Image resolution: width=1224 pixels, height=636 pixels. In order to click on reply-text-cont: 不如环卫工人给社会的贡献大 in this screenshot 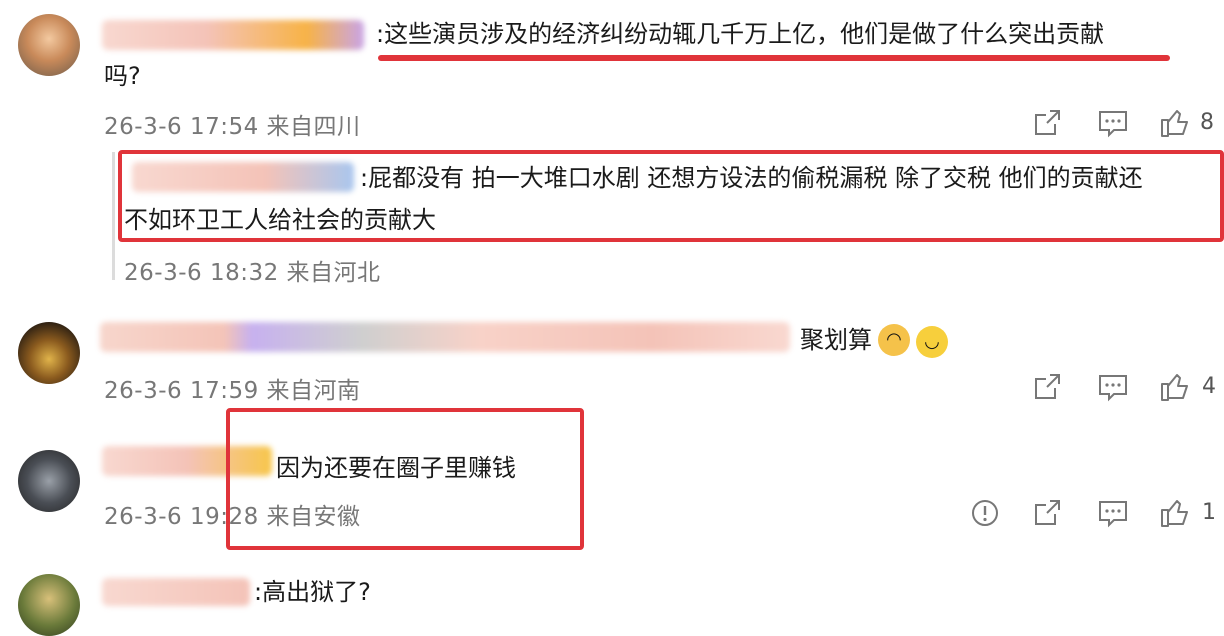, I will do `click(280, 220)`.